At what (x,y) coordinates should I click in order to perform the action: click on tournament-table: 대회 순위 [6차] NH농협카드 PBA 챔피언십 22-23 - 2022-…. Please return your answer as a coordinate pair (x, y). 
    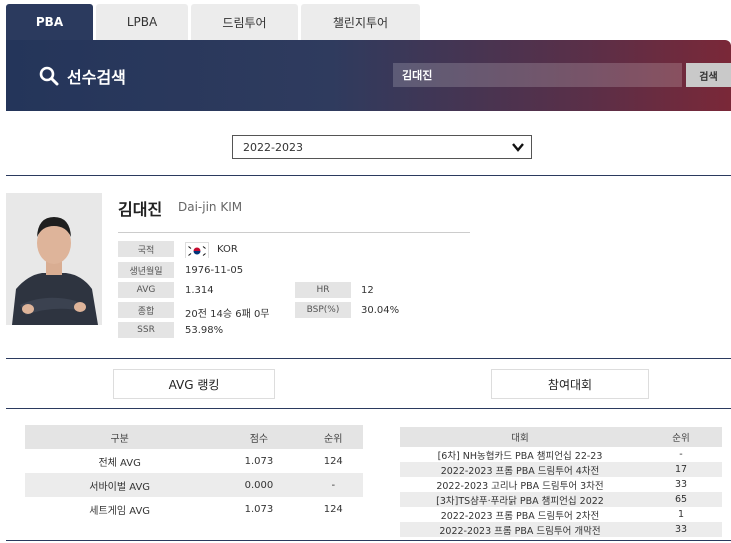
    Looking at the image, I should click on (561, 482).